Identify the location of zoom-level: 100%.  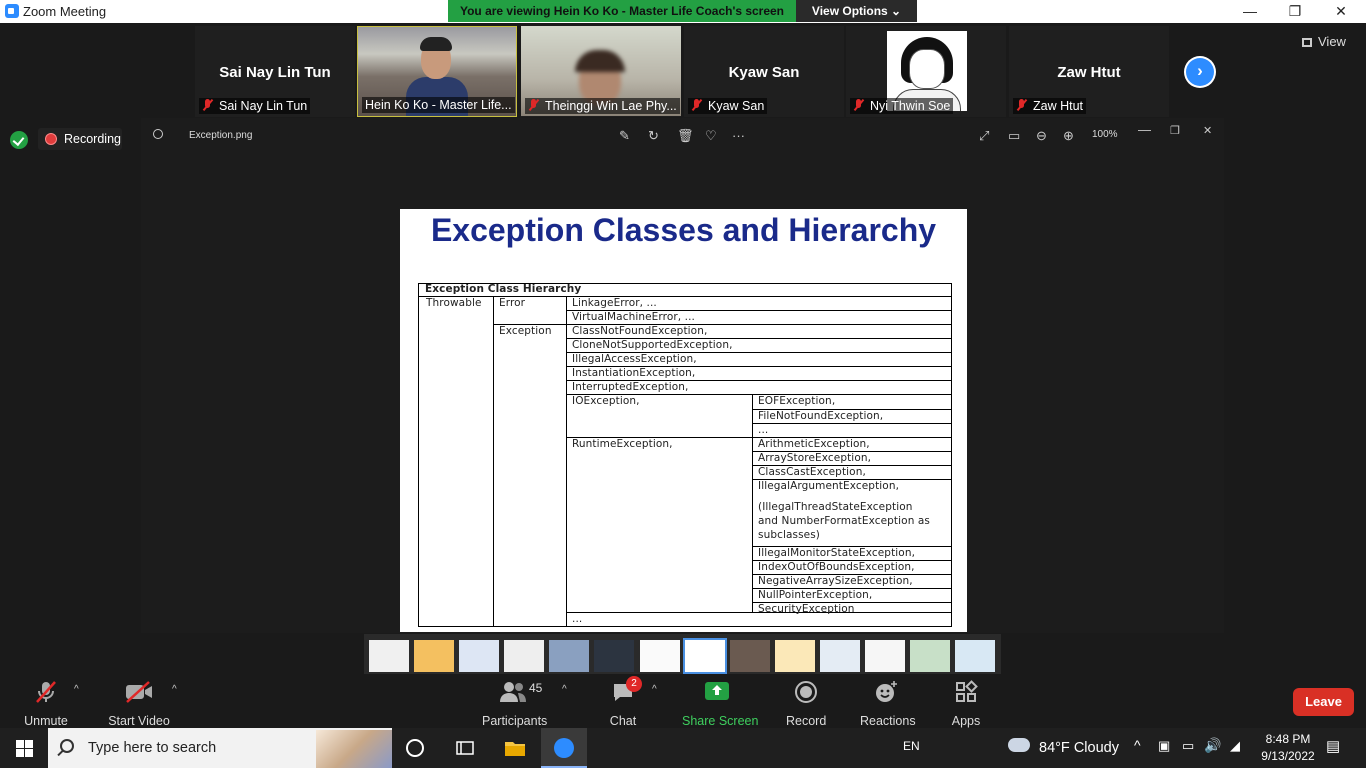
(1105, 134).